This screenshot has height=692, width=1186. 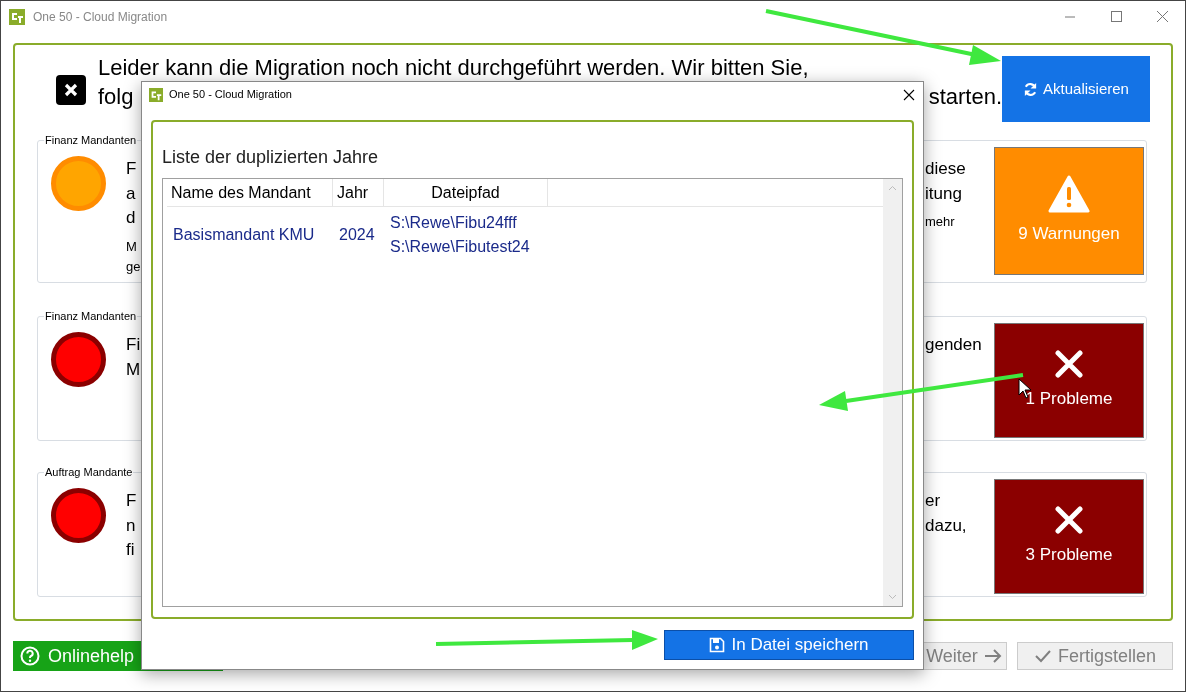 What do you see at coordinates (954, 345) in the screenshot?
I see `description-text: genden` at bounding box center [954, 345].